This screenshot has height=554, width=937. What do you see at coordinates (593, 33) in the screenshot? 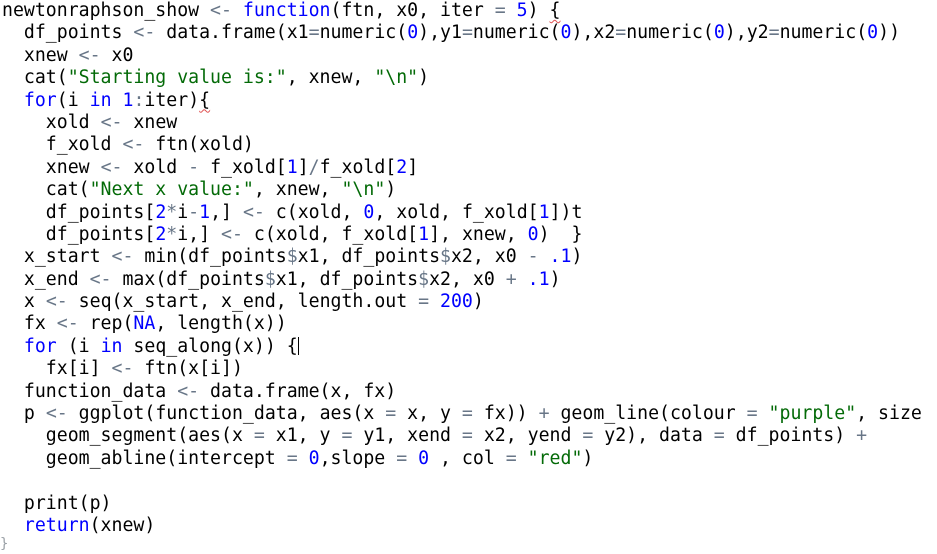
I see `code-token: ),x2` at bounding box center [593, 33].